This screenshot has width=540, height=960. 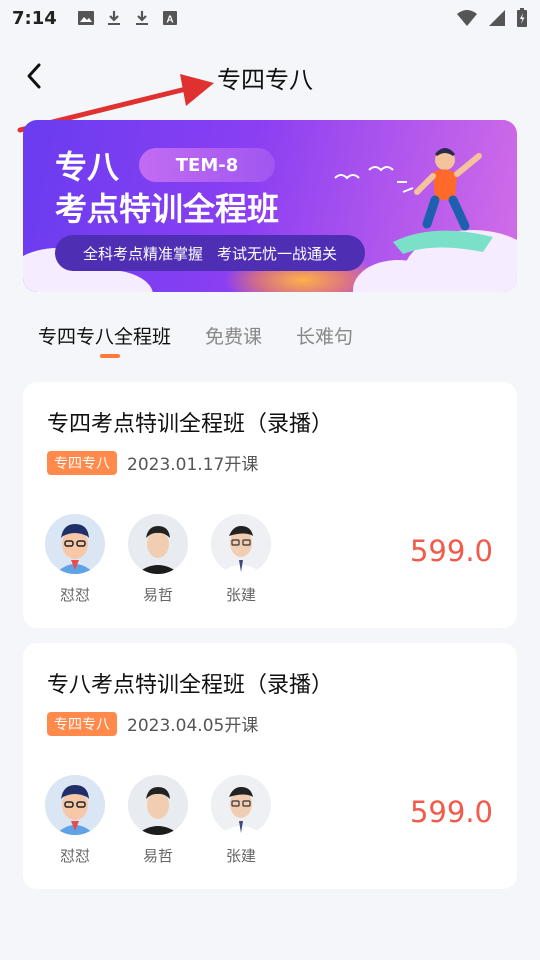 What do you see at coordinates (87, 167) in the screenshot?
I see `banner-title-line1: 专八` at bounding box center [87, 167].